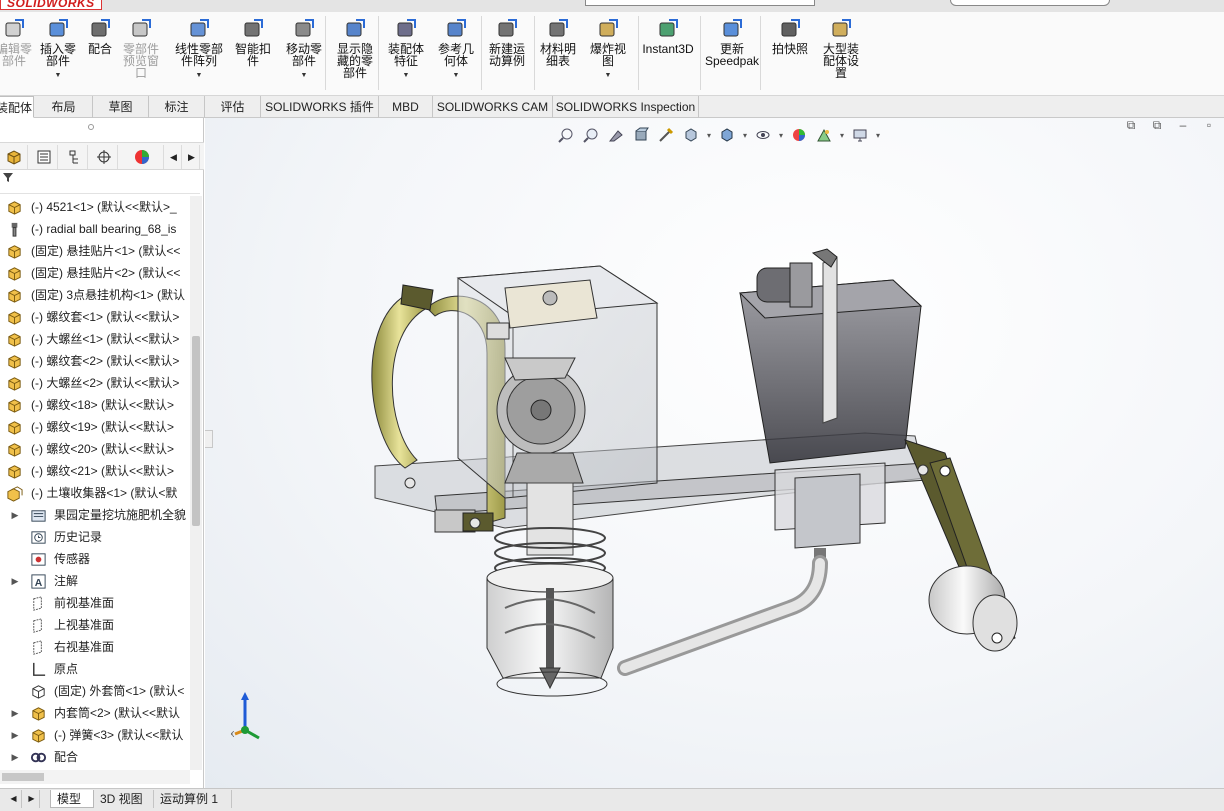 This screenshot has width=1224, height=811. What do you see at coordinates (668, 36) in the screenshot?
I see `ribbon-button-13: Instant3D` at bounding box center [668, 36].